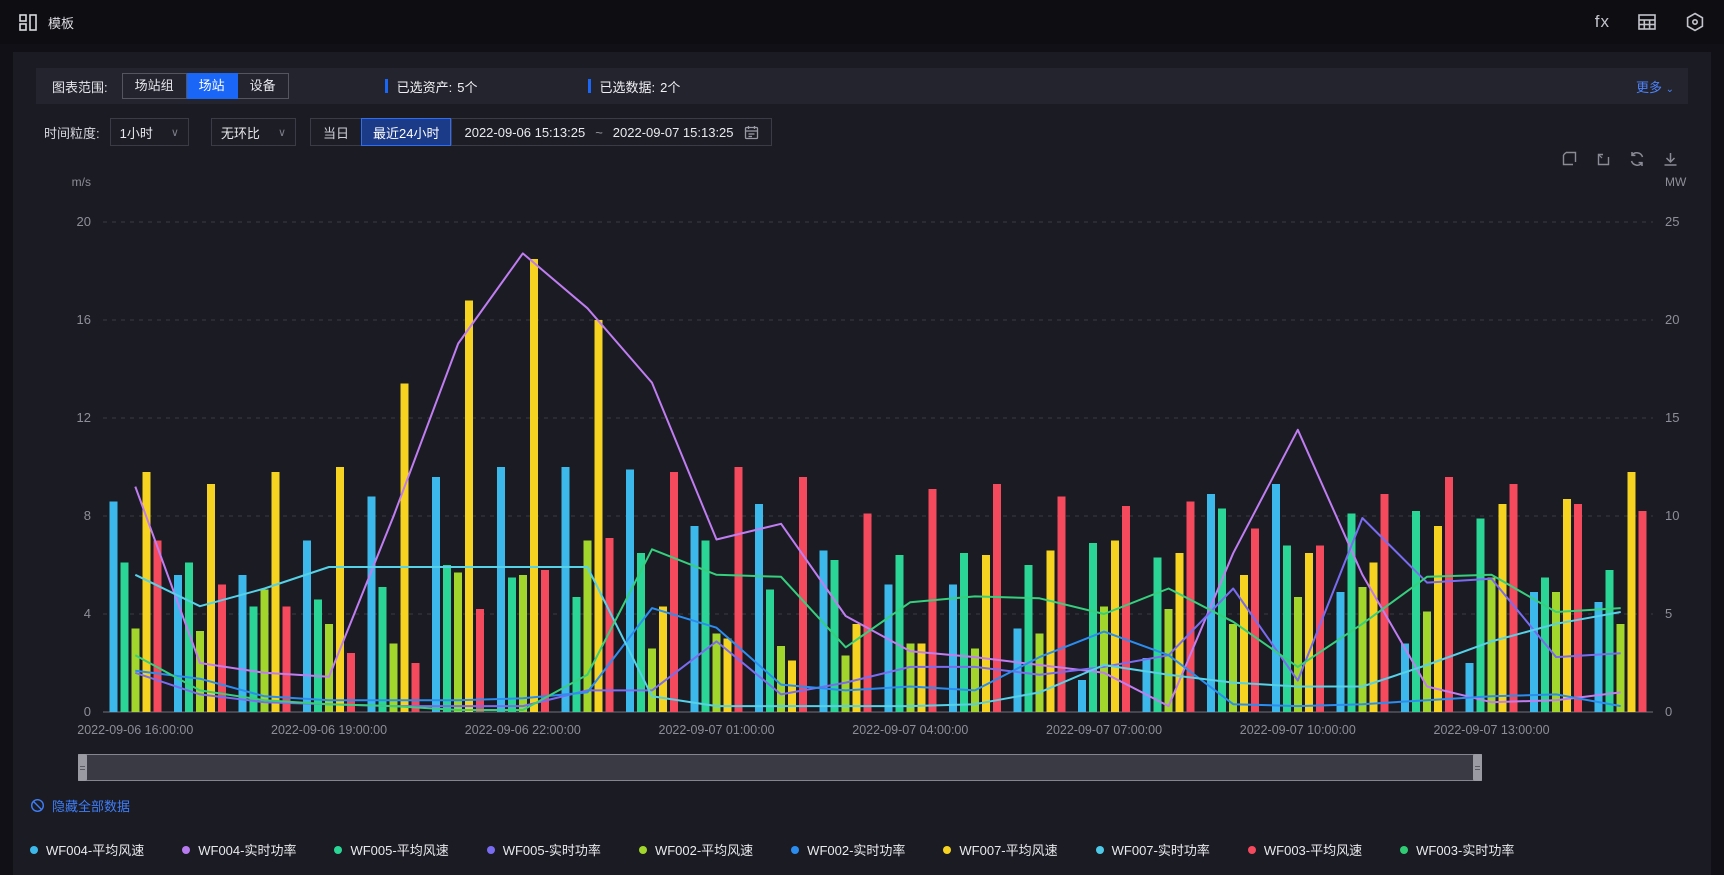 The width and height of the screenshot is (1724, 875). I want to click on today-button: 当日, so click(336, 132).